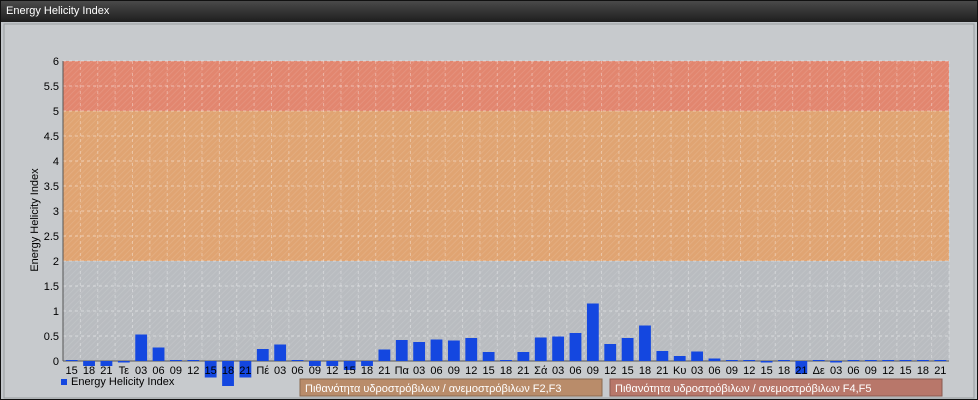 Image resolution: width=978 pixels, height=400 pixels. I want to click on x-tick-label-17: 18, so click(367, 371).